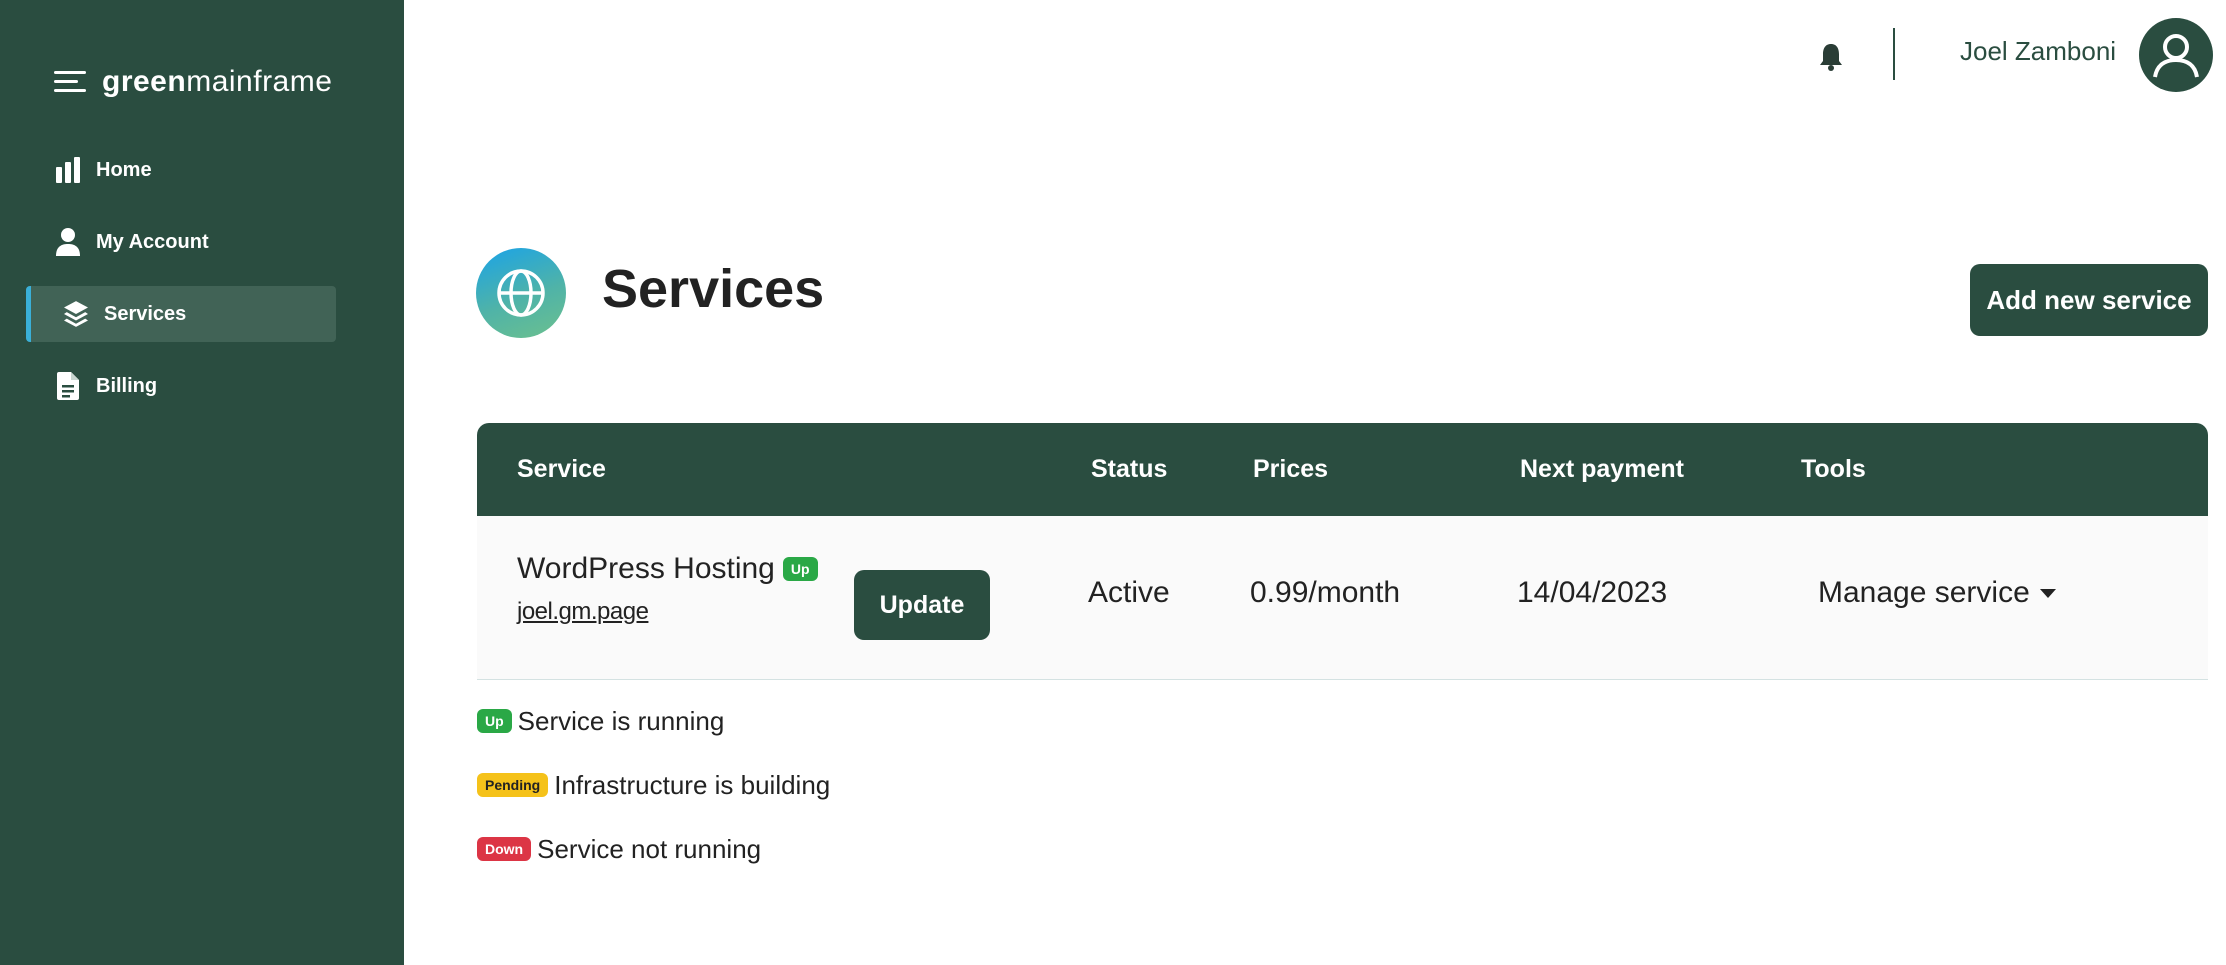 Image resolution: width=2226 pixels, height=965 pixels. I want to click on legend-item-pending: Pending Infrastructure is building, so click(653, 785).